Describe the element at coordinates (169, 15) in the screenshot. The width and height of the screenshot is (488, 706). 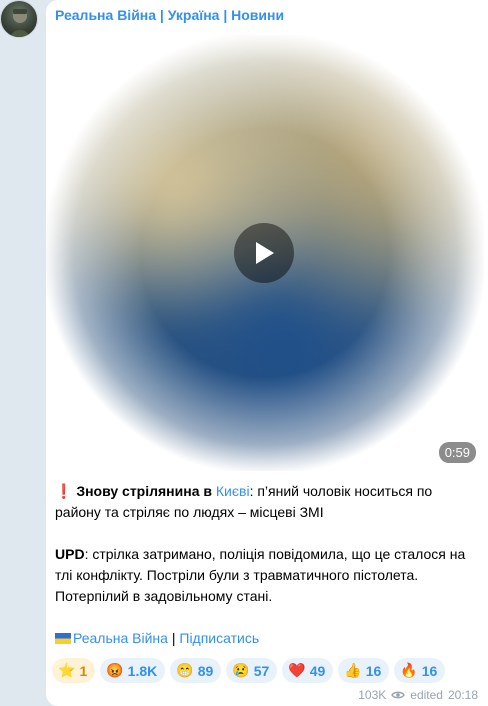
I see `channel-name: Реальна Війна | Україна | Новини` at that location.